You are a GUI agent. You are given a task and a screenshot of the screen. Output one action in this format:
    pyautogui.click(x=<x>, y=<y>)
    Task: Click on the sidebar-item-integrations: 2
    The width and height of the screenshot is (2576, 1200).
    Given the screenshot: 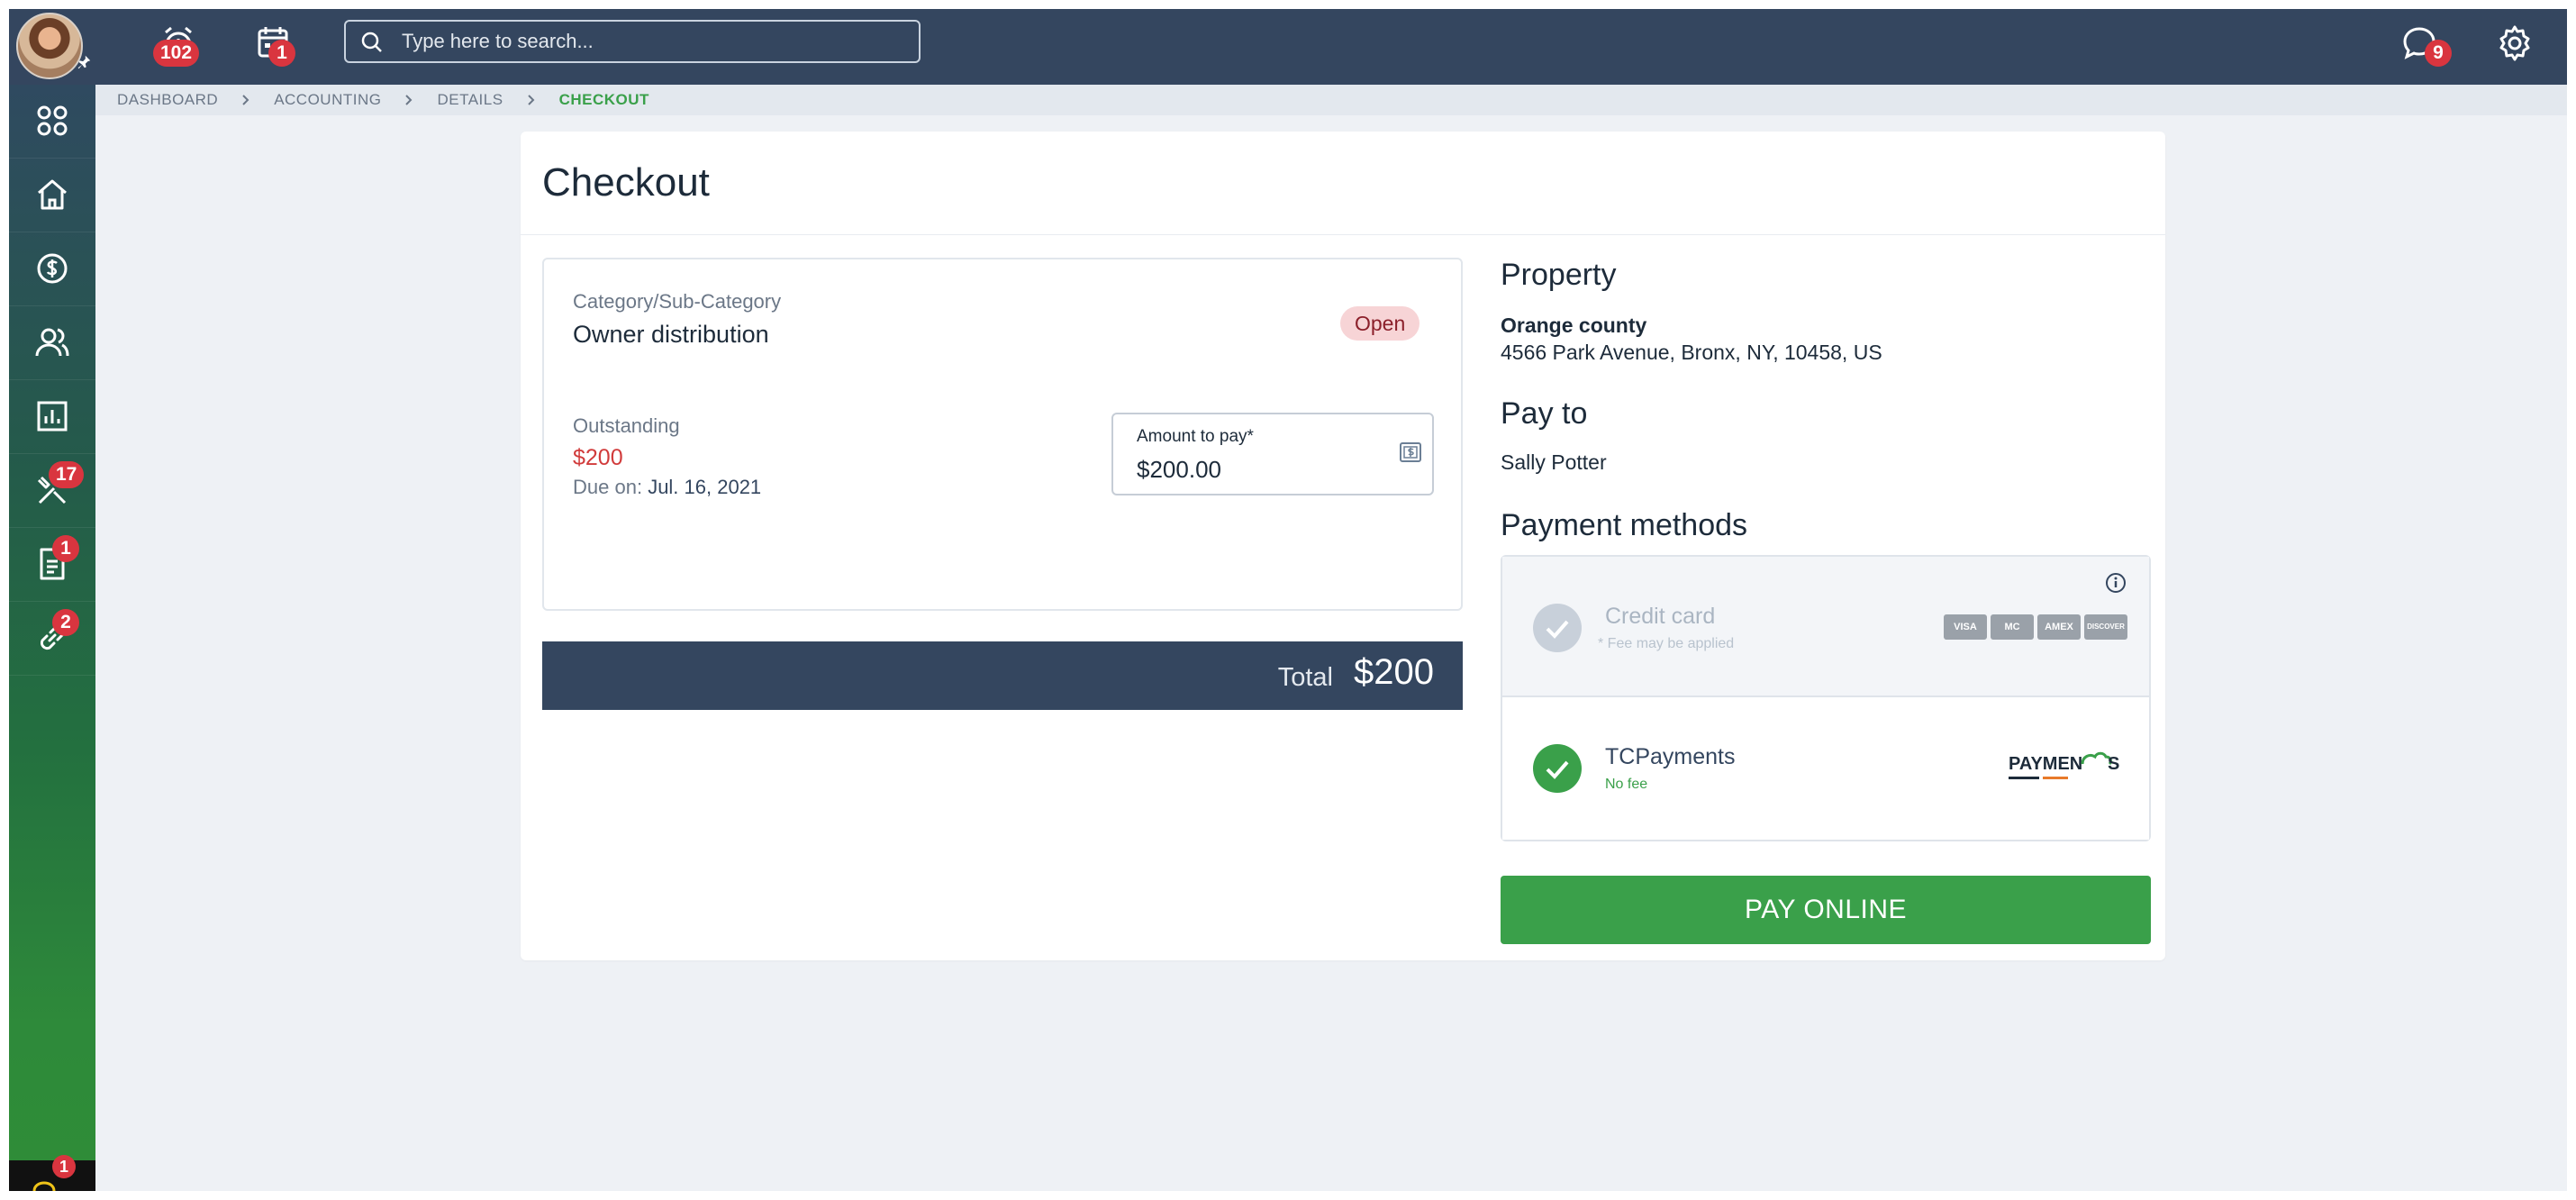 What is the action you would take?
    pyautogui.click(x=52, y=639)
    